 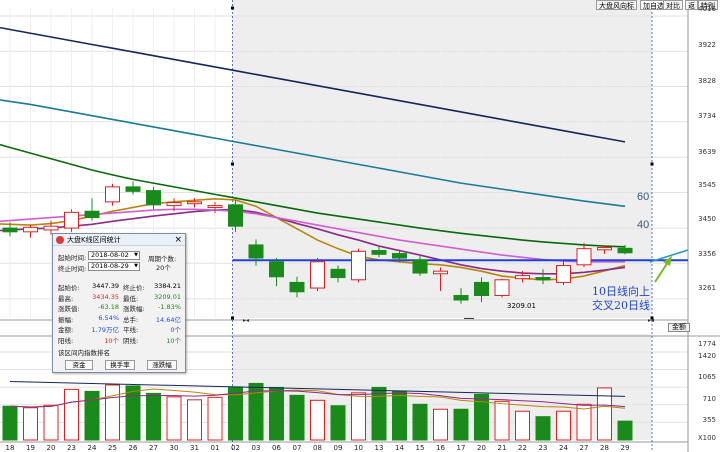 I want to click on vol-y-tick: 1420, so click(x=707, y=356).